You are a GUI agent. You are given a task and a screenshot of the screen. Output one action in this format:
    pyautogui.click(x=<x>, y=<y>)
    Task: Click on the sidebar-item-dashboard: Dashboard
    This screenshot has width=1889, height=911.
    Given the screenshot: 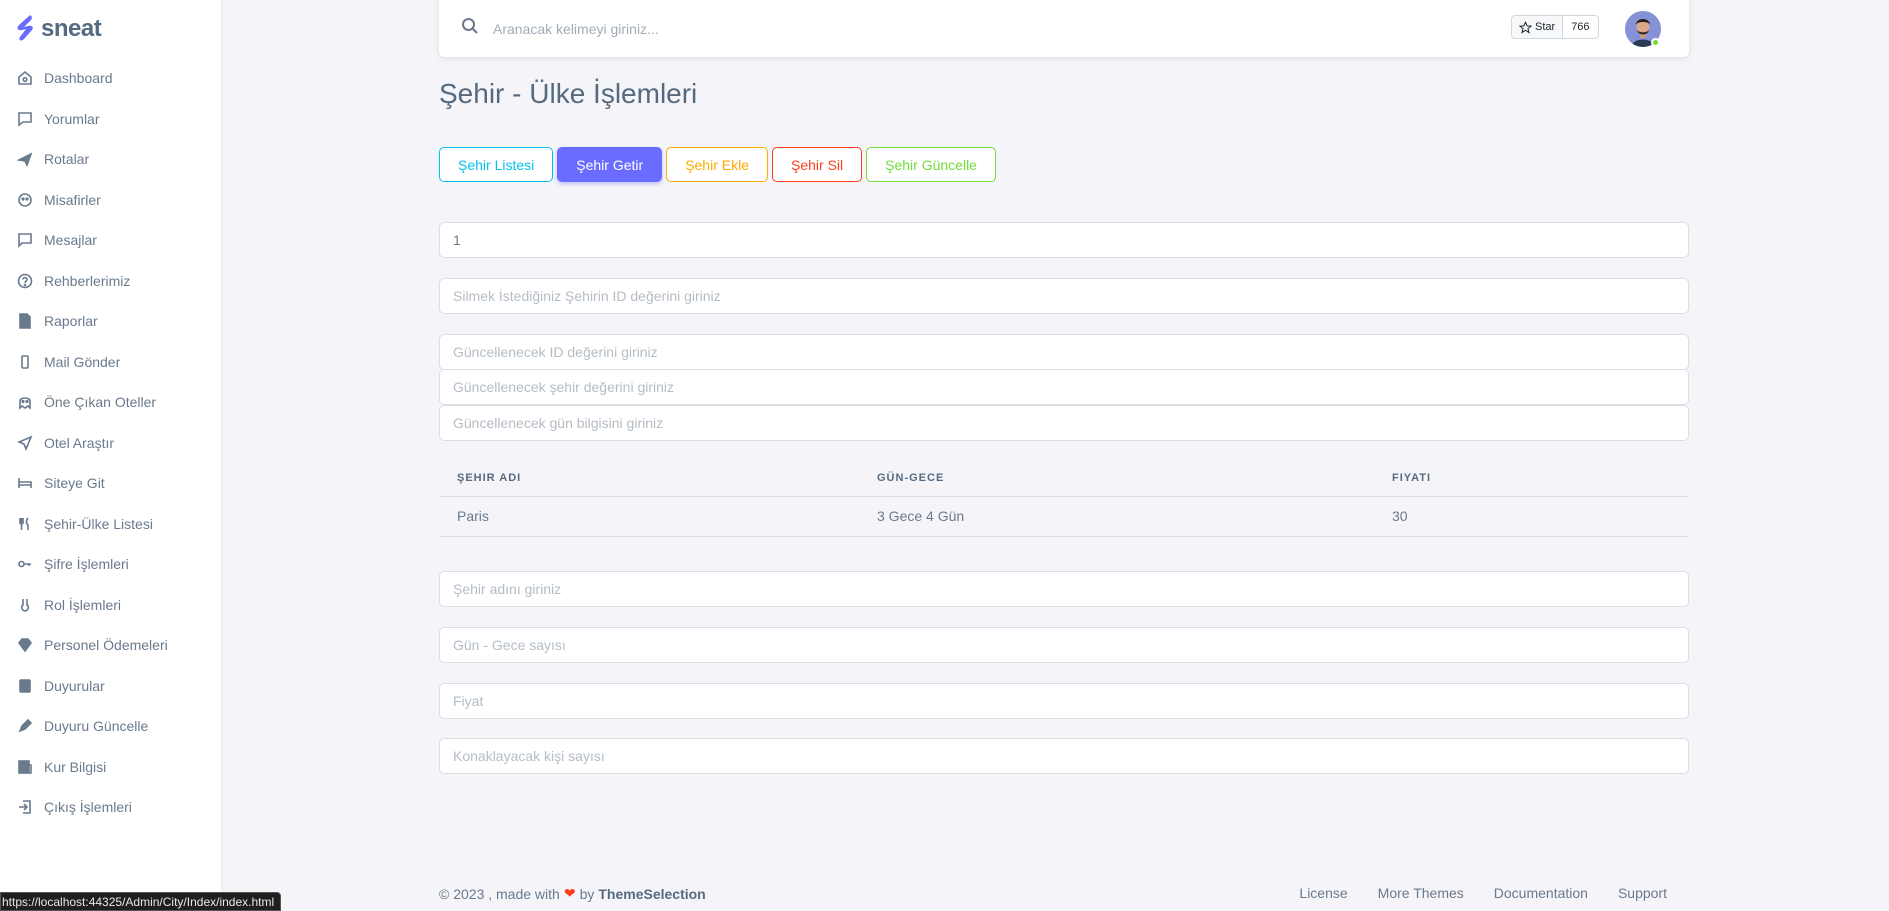 What is the action you would take?
    pyautogui.click(x=110, y=78)
    